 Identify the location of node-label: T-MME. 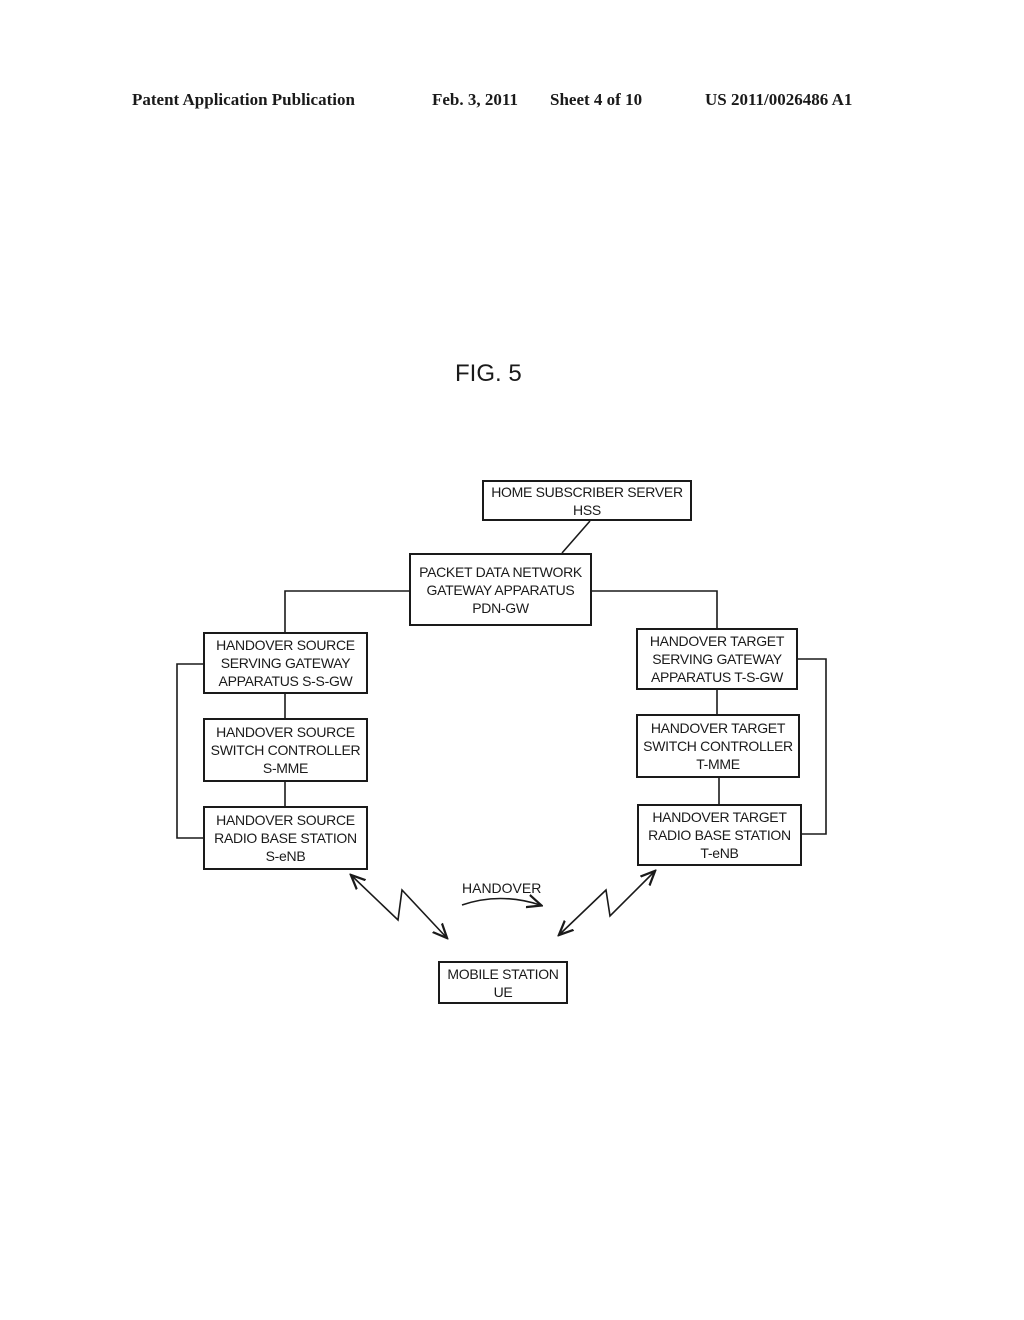
(718, 764).